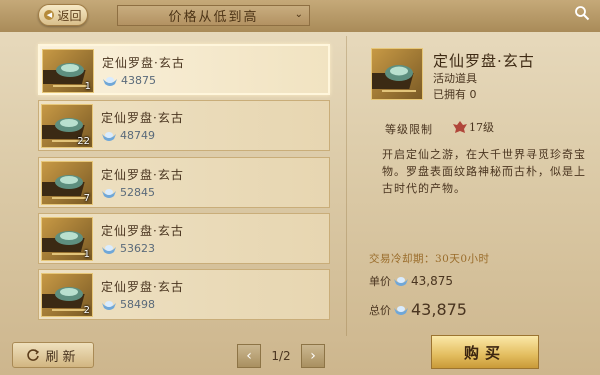 The image size is (600, 375). I want to click on chevron-down-icon: ⌄, so click(298, 14).